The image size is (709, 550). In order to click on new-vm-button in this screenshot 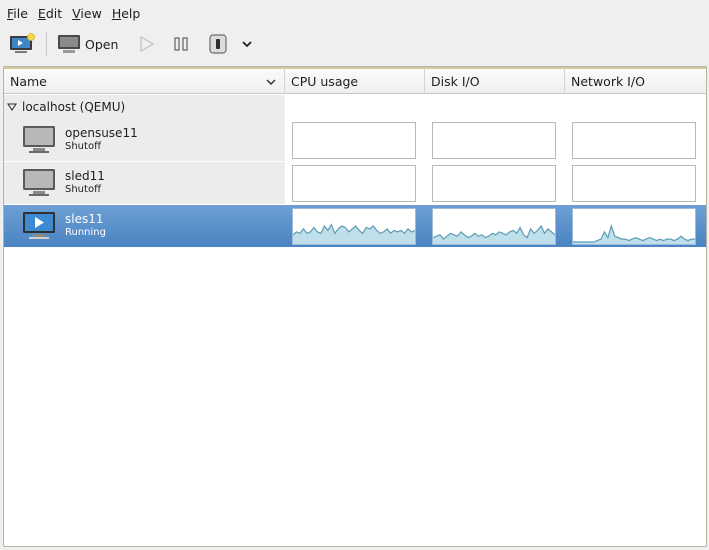, I will do `click(22, 44)`.